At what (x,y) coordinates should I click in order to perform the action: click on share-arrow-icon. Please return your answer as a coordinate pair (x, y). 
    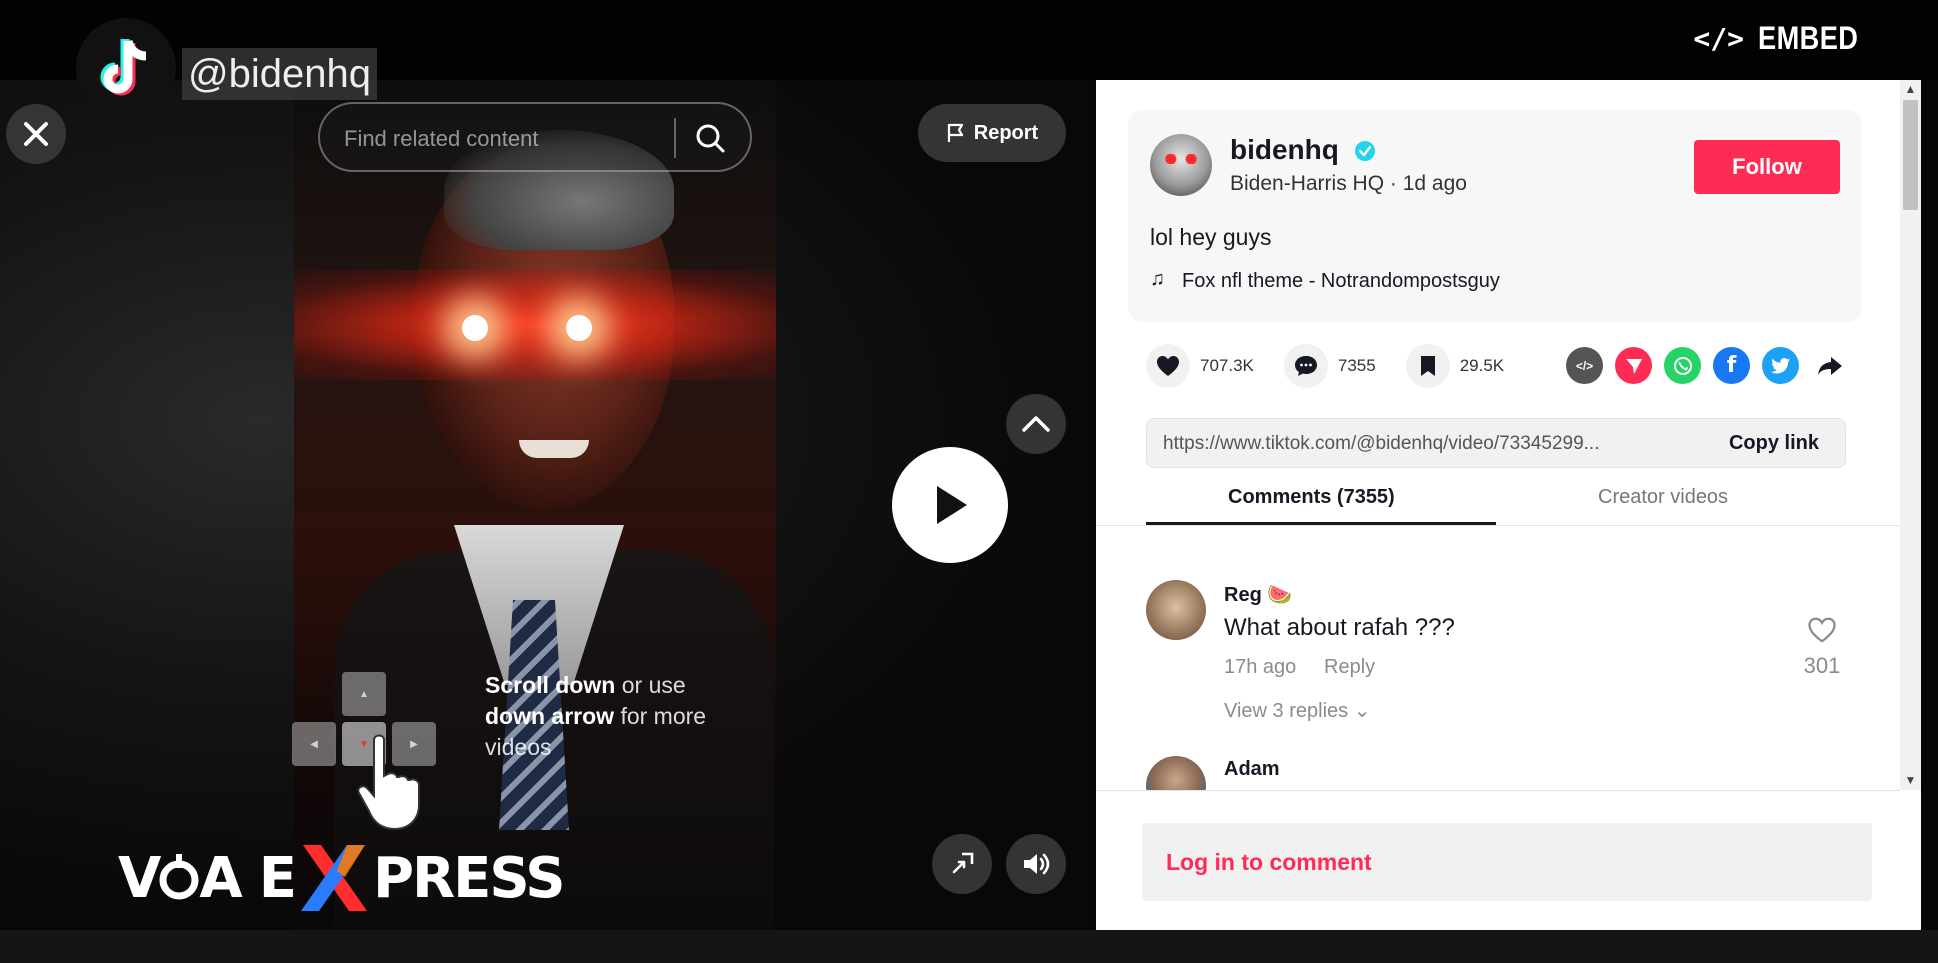
    Looking at the image, I should click on (1829, 365).